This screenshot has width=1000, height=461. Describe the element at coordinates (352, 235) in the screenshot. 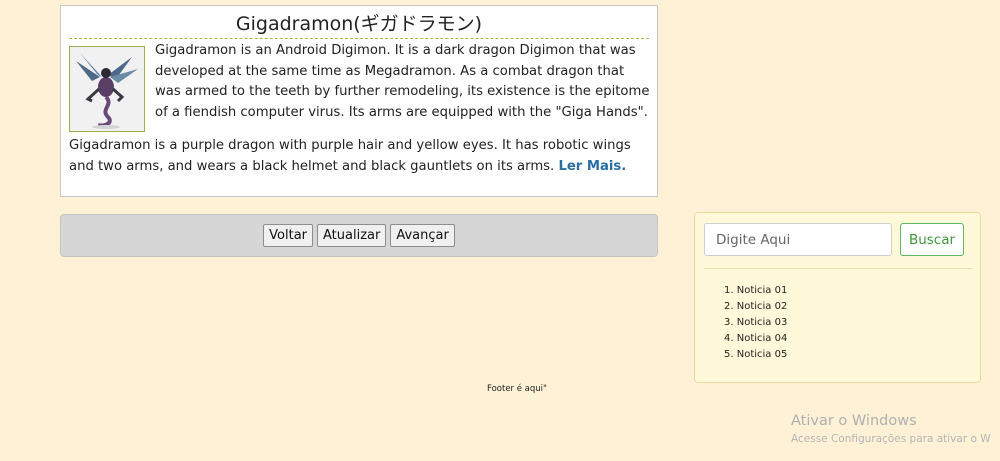

I see `refresh-button: Atualizar` at that location.